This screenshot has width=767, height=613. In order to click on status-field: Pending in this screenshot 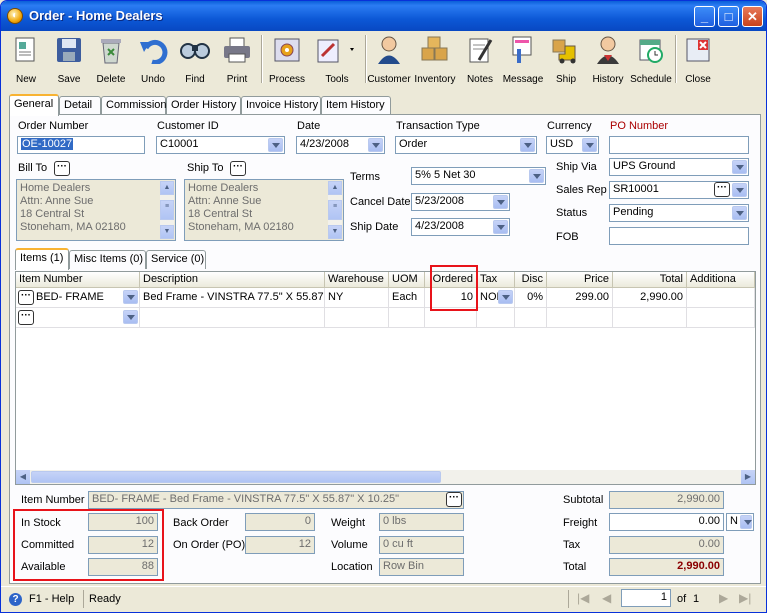, I will do `click(679, 213)`.